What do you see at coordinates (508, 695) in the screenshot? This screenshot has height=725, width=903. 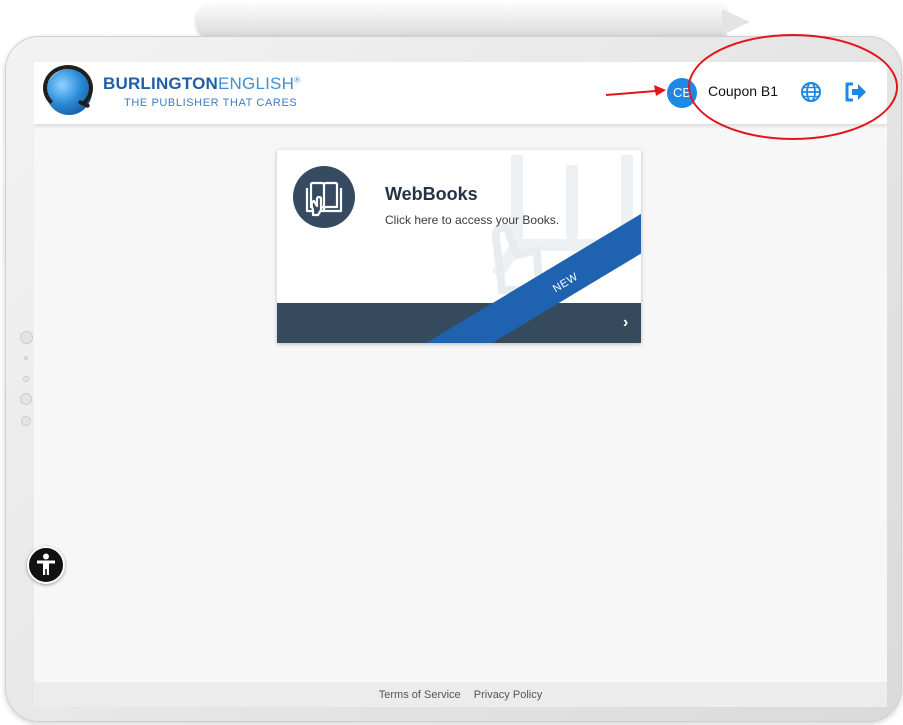 I see `privacy-policy-link: Privacy Policy` at bounding box center [508, 695].